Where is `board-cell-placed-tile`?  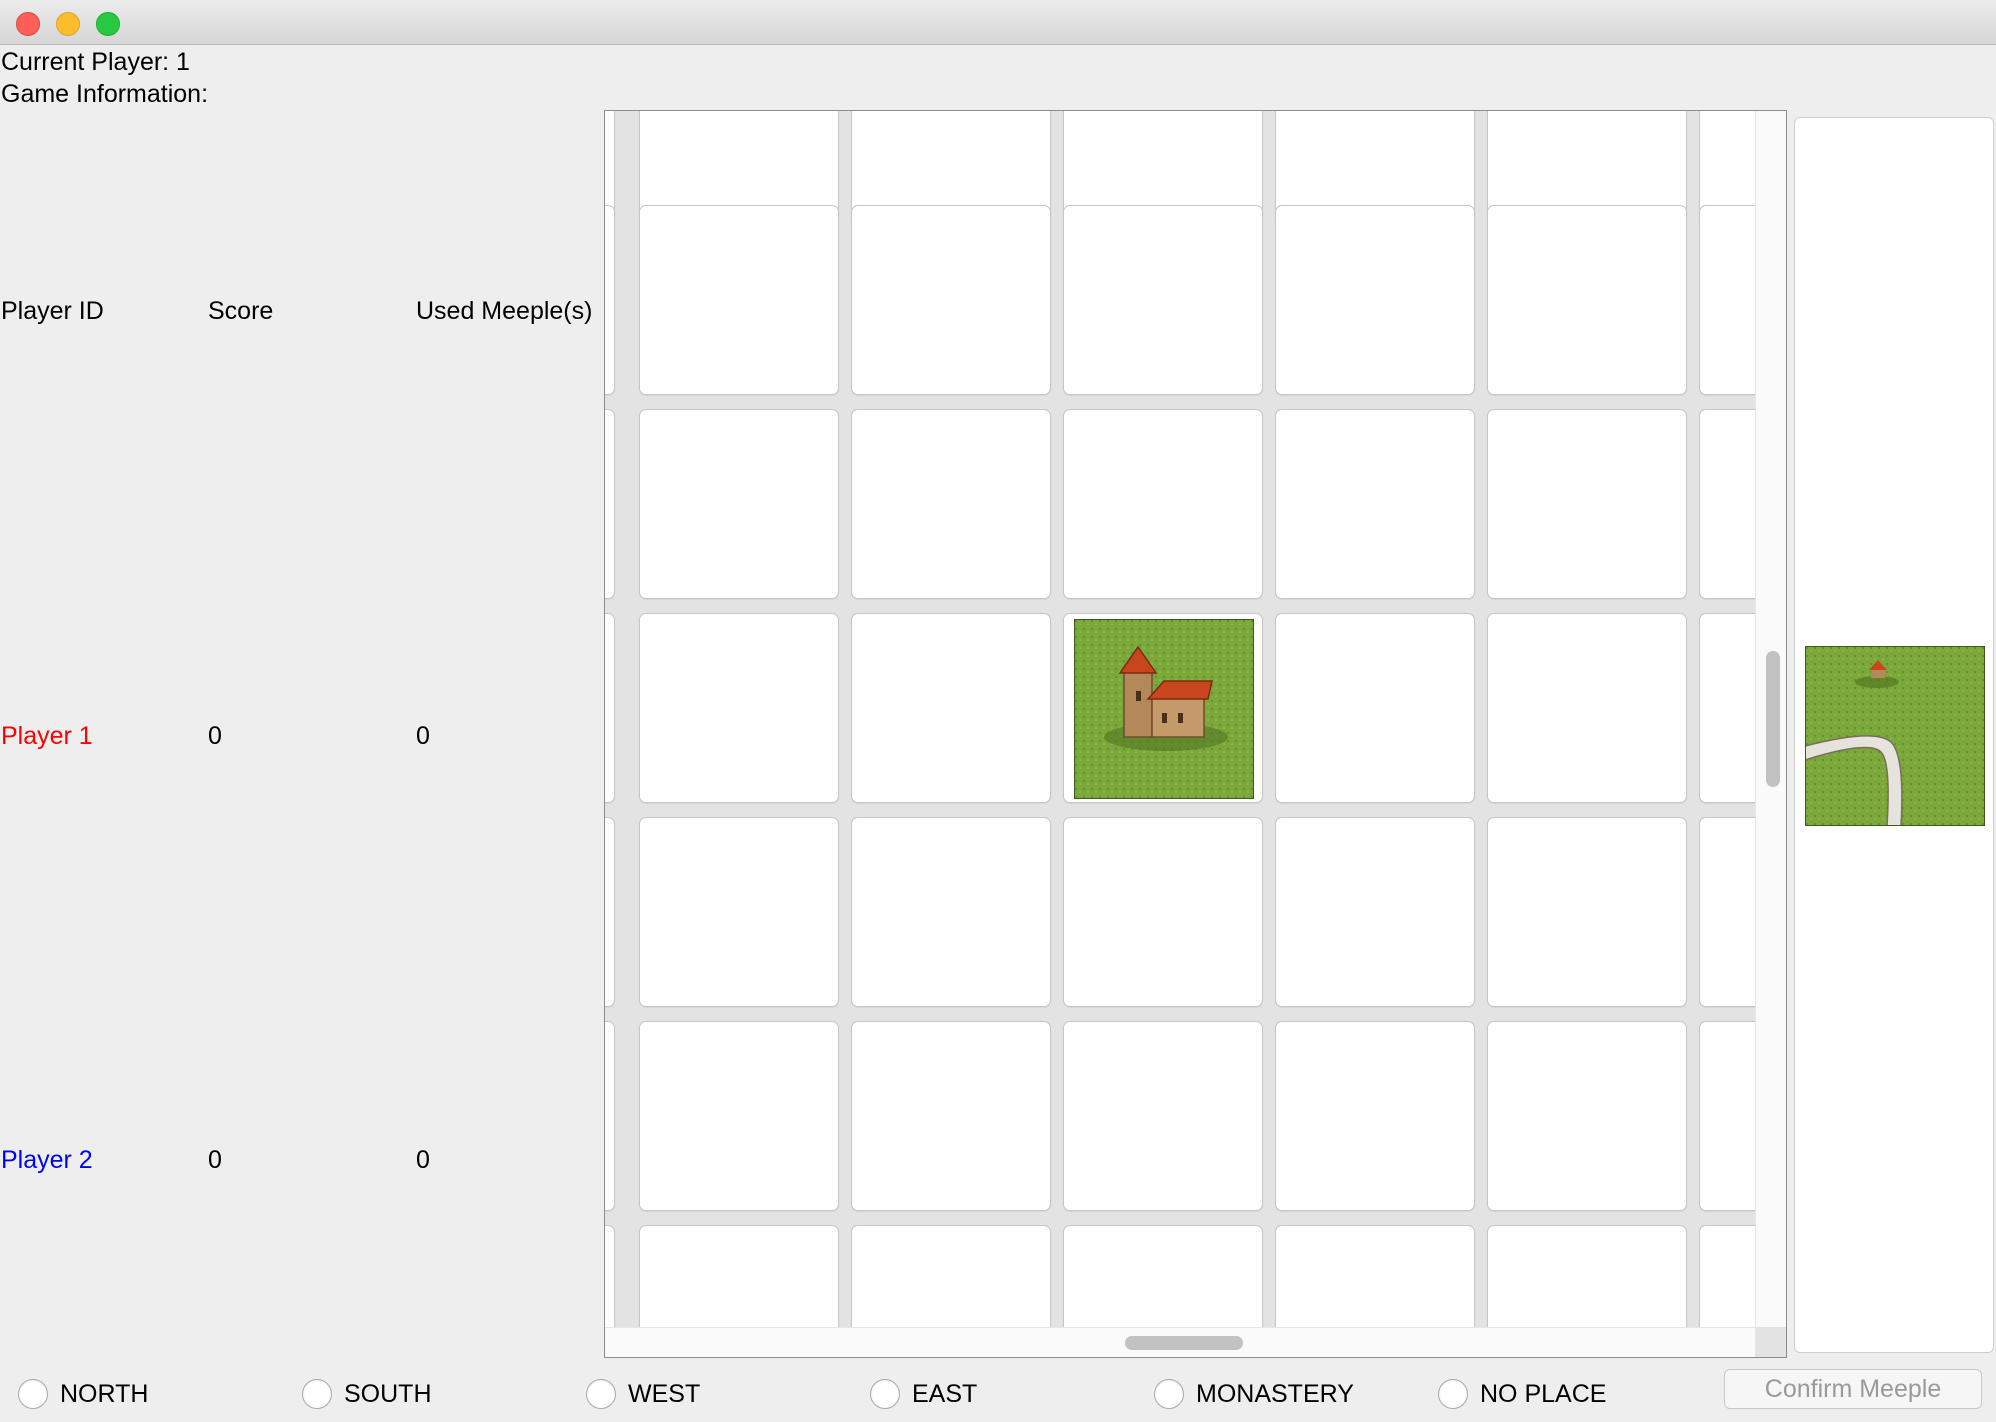
board-cell-placed-tile is located at coordinates (1163, 708).